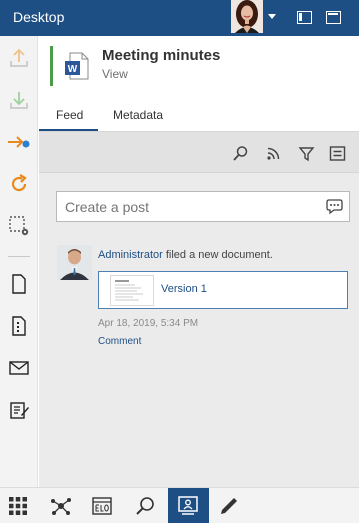  I want to click on activity-action: filed a new document., so click(217, 255).